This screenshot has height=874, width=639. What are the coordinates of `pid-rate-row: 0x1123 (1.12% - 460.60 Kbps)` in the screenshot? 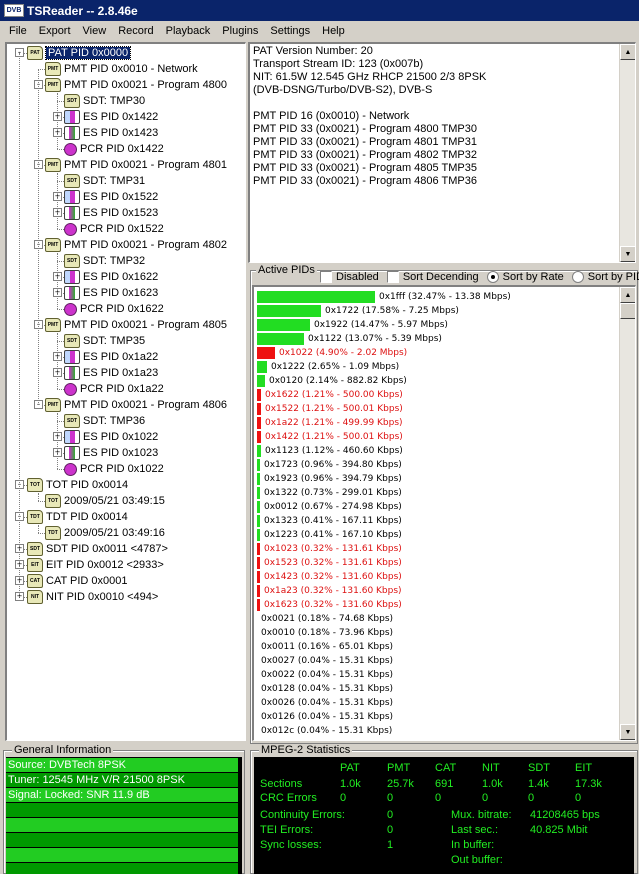 It's located at (330, 451).